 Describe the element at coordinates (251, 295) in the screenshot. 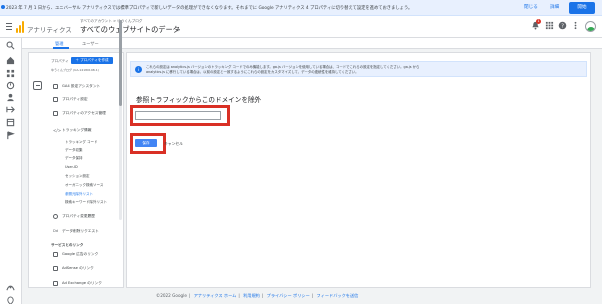

I see `footer-terms-link: 利用規約` at that location.